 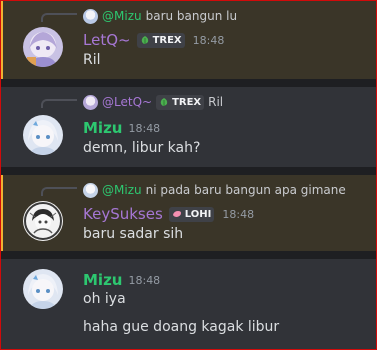 I want to click on reply-preview: @LetQ~ TREX Ril, so click(x=153, y=102).